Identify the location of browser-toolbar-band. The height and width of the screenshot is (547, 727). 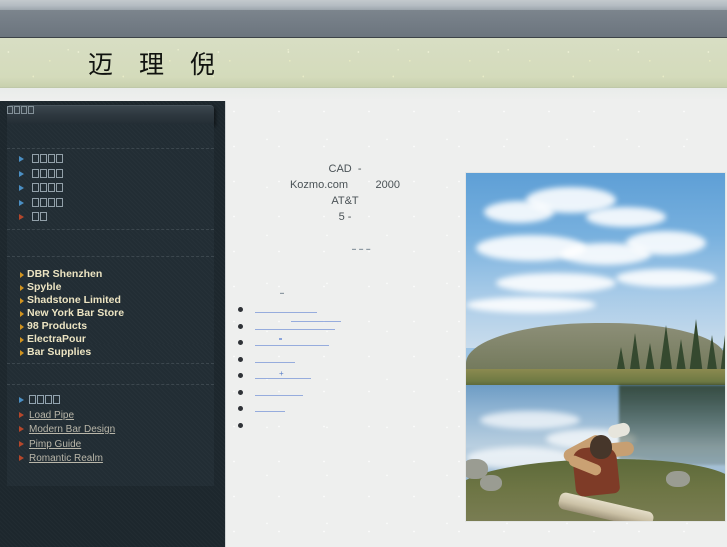
(363, 24).